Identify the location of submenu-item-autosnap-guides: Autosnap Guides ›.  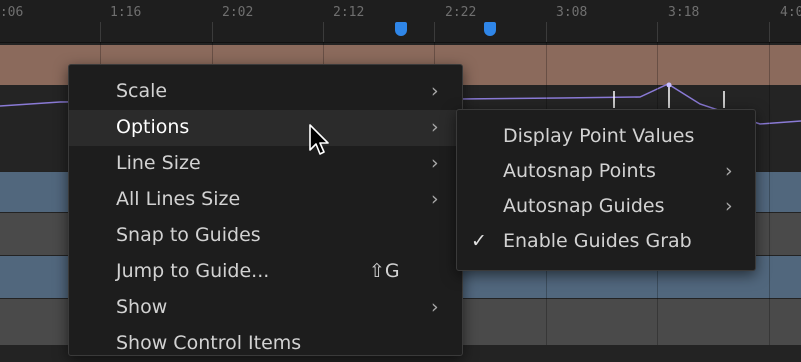
(606, 208).